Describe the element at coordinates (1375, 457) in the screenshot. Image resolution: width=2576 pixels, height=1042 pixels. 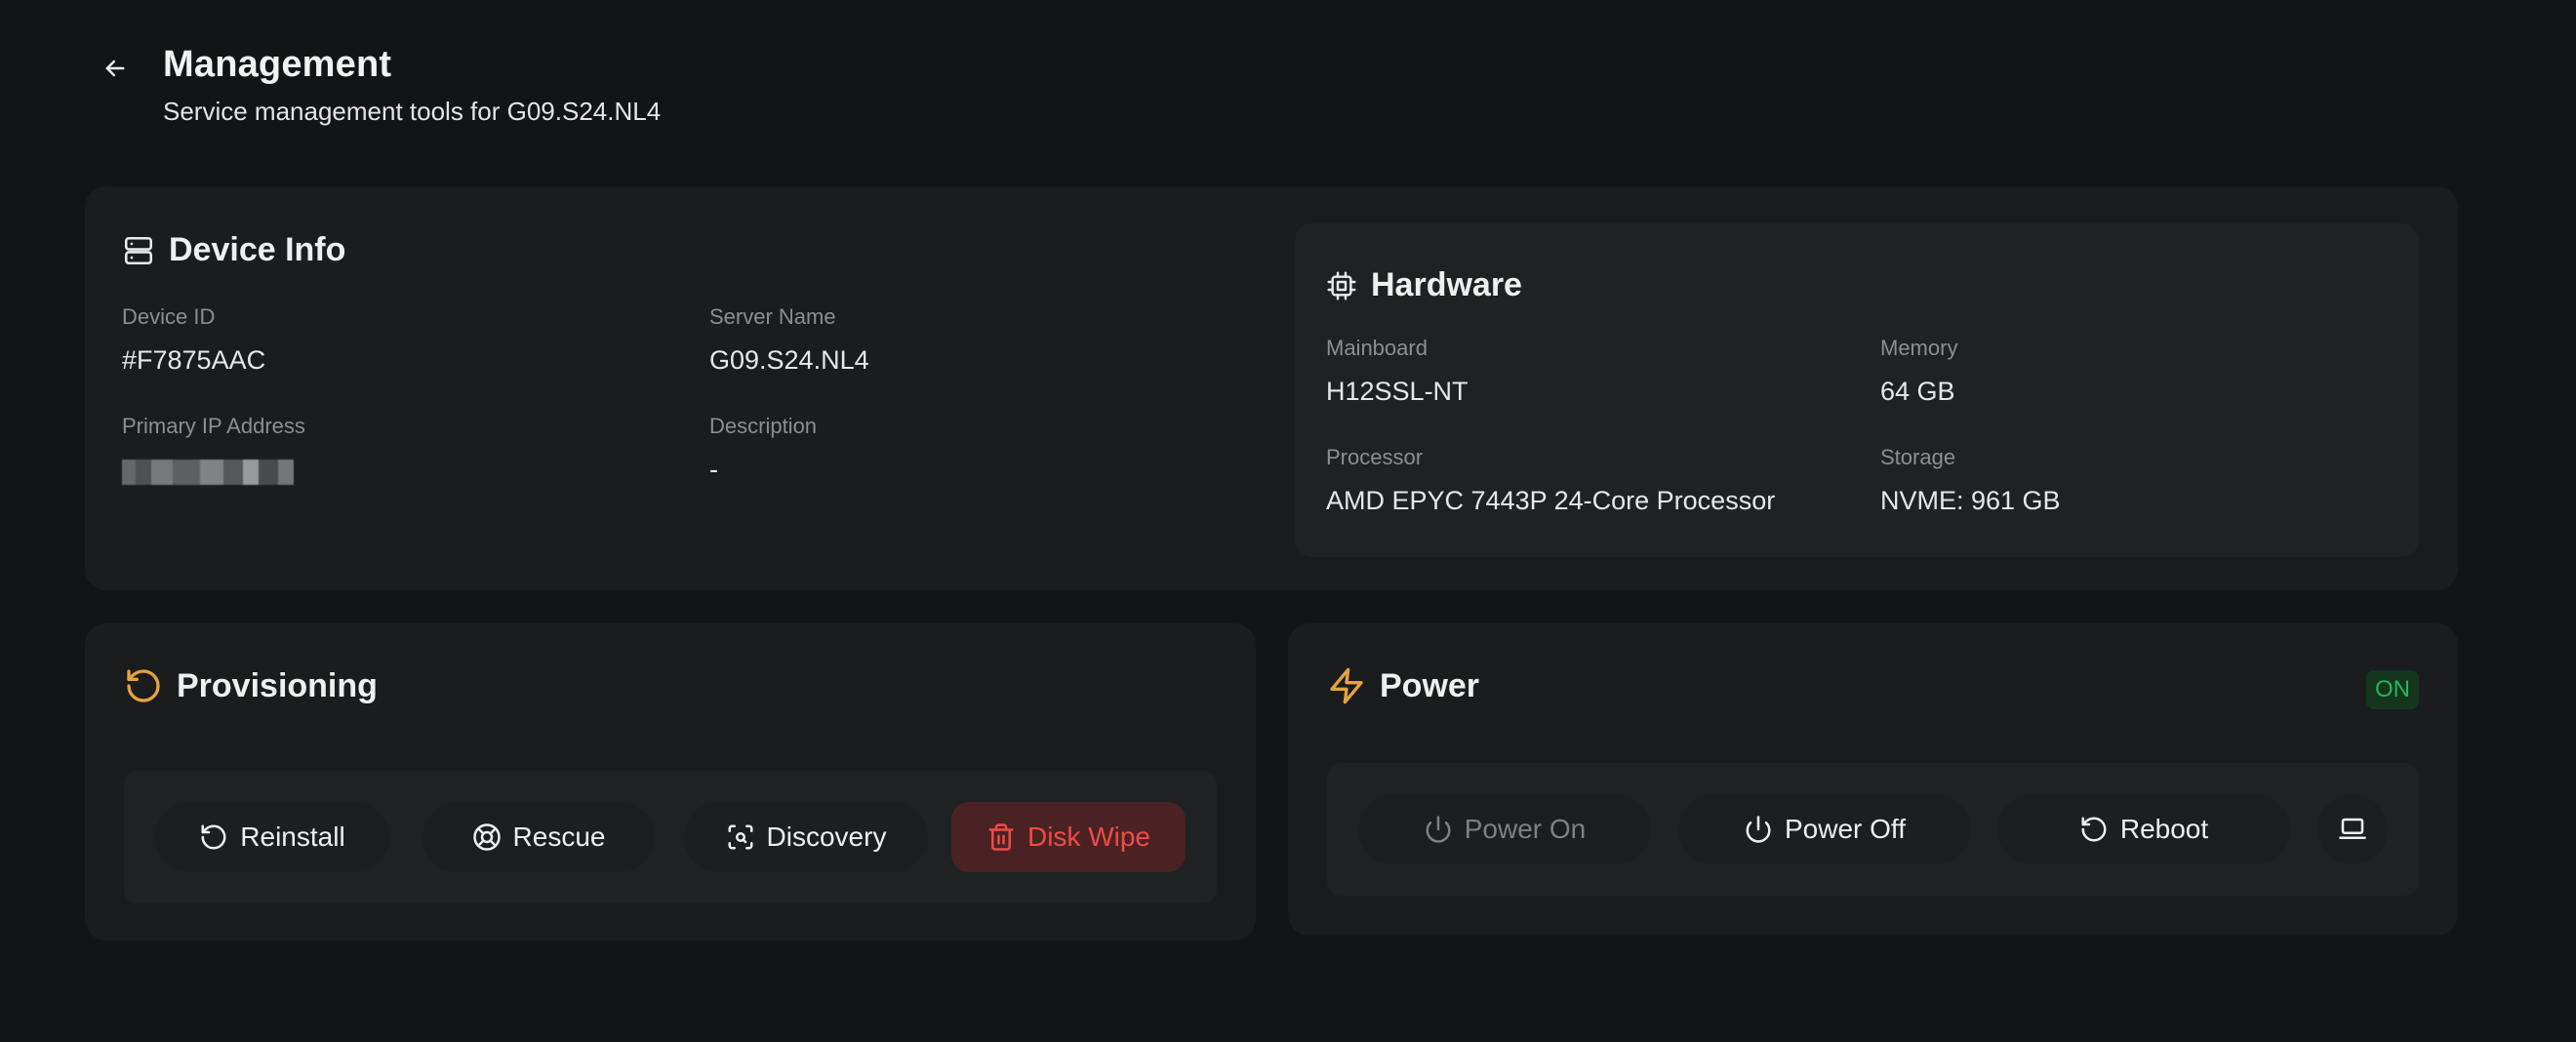
I see `processor-label: Processor` at that location.